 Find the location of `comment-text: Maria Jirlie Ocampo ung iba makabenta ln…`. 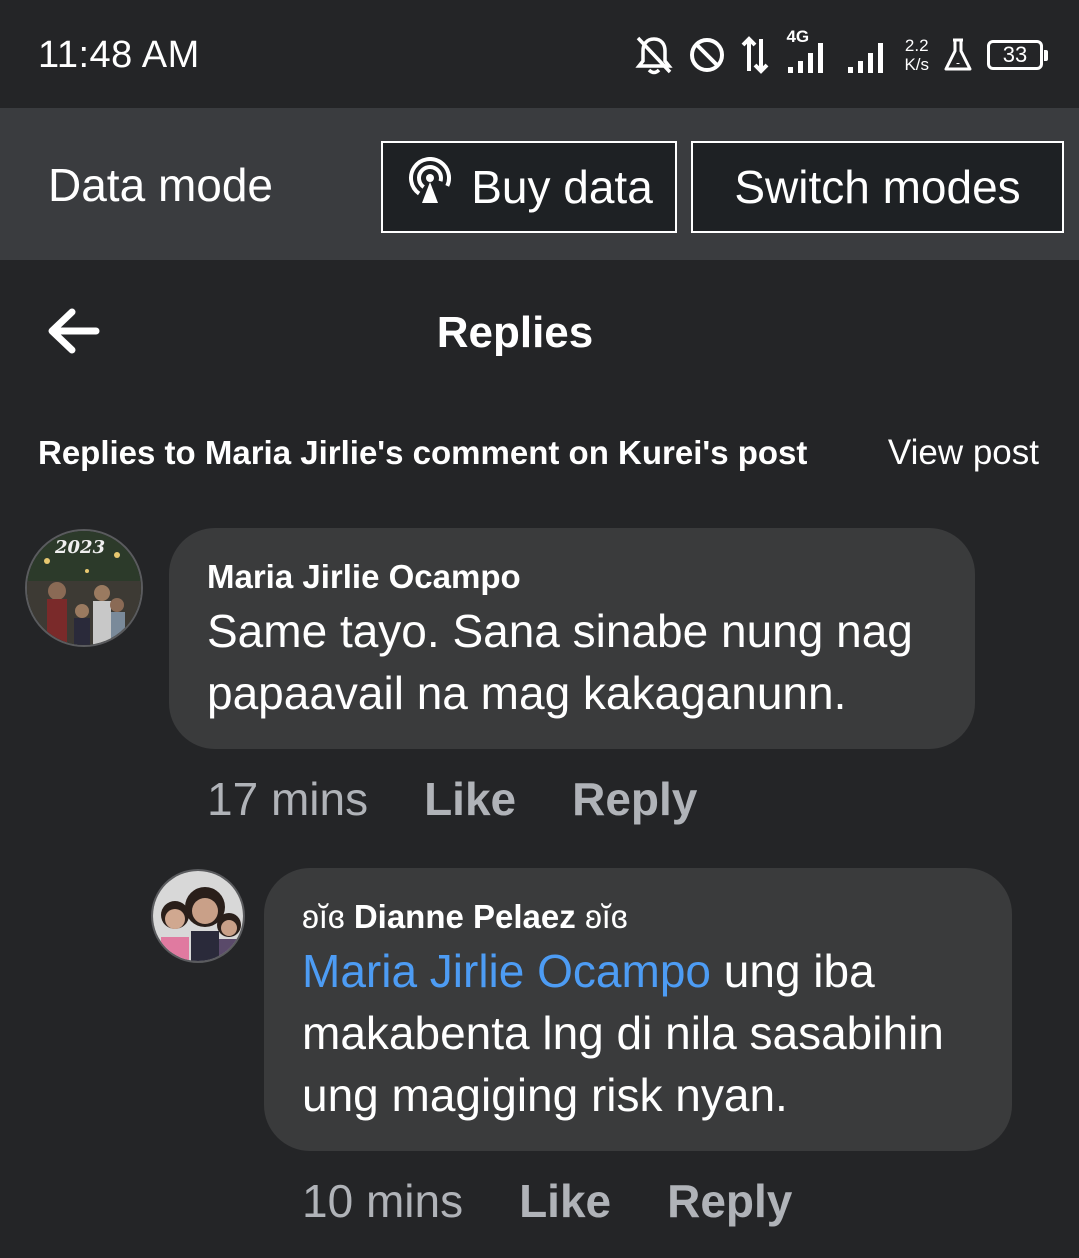

comment-text: Maria Jirlie Ocampo ung iba makabenta ln… is located at coordinates (652, 1033).